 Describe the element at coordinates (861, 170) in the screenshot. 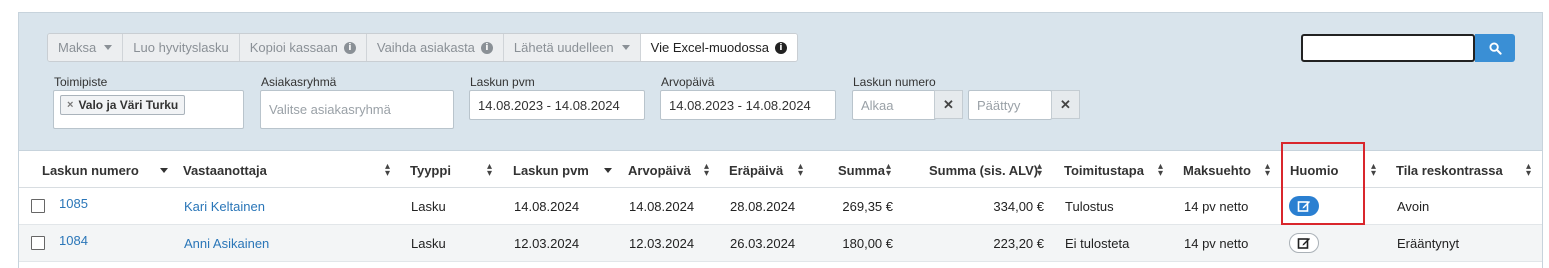

I see `col-summa: Summa` at that location.